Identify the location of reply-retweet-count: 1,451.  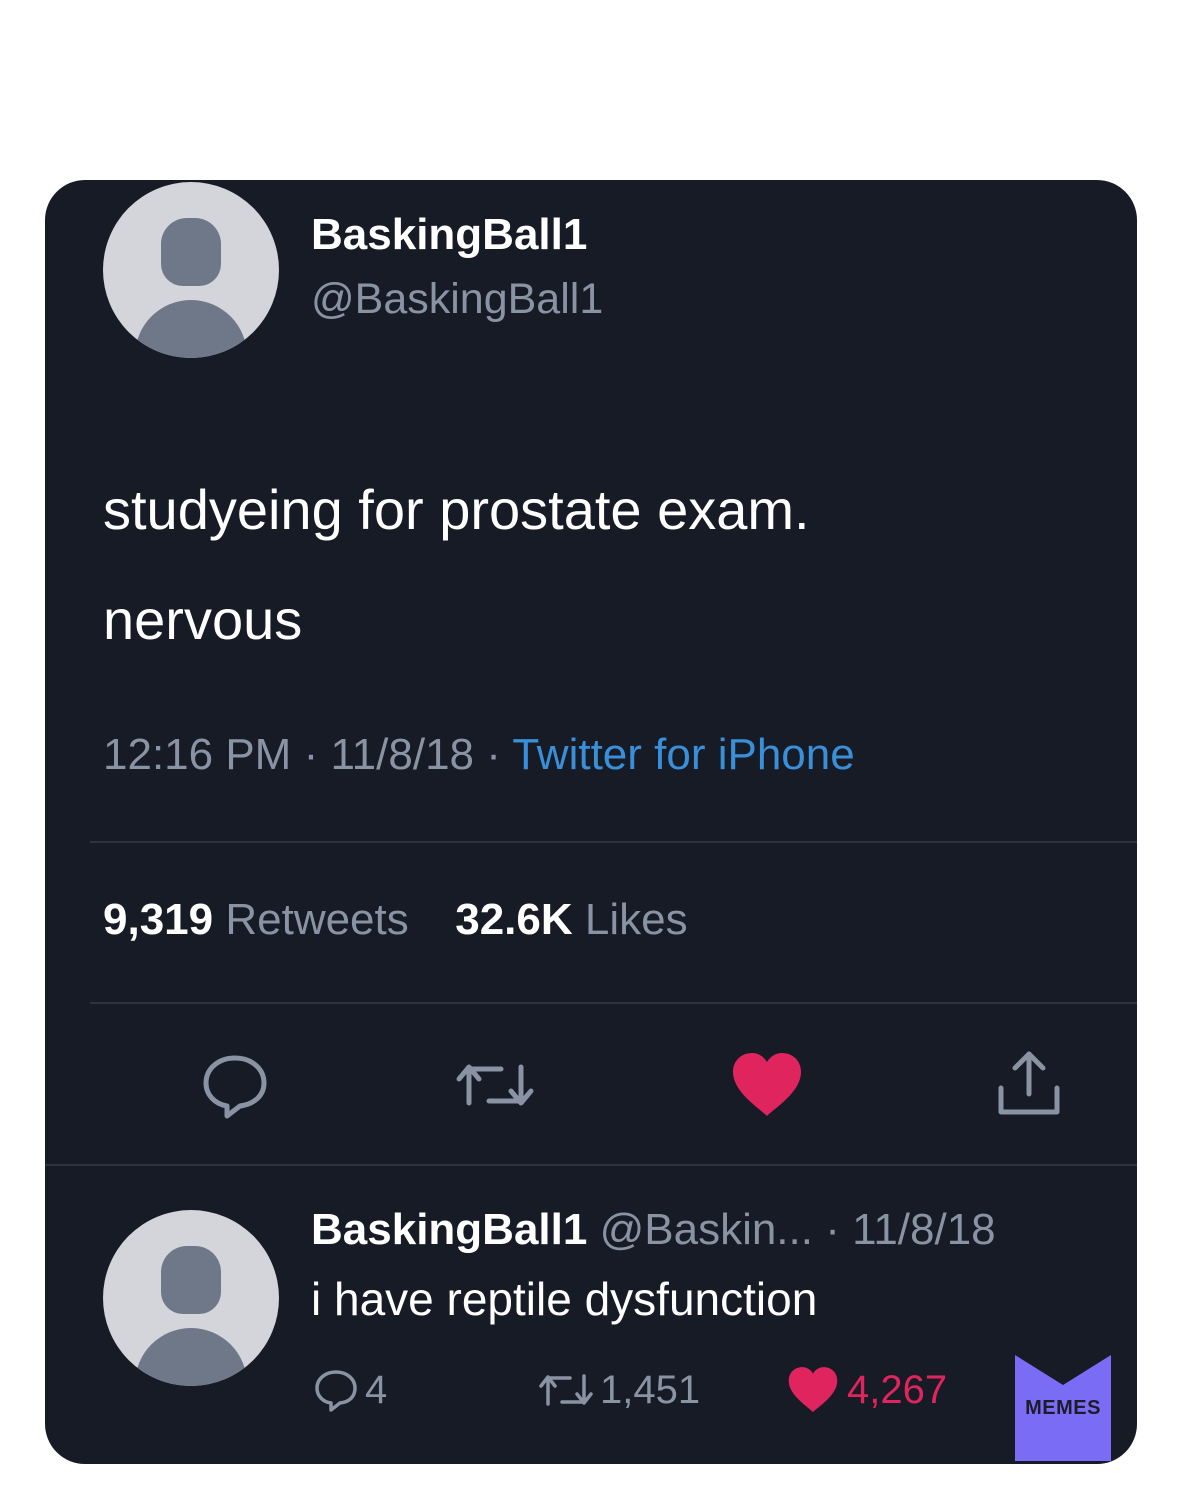
(650, 1389).